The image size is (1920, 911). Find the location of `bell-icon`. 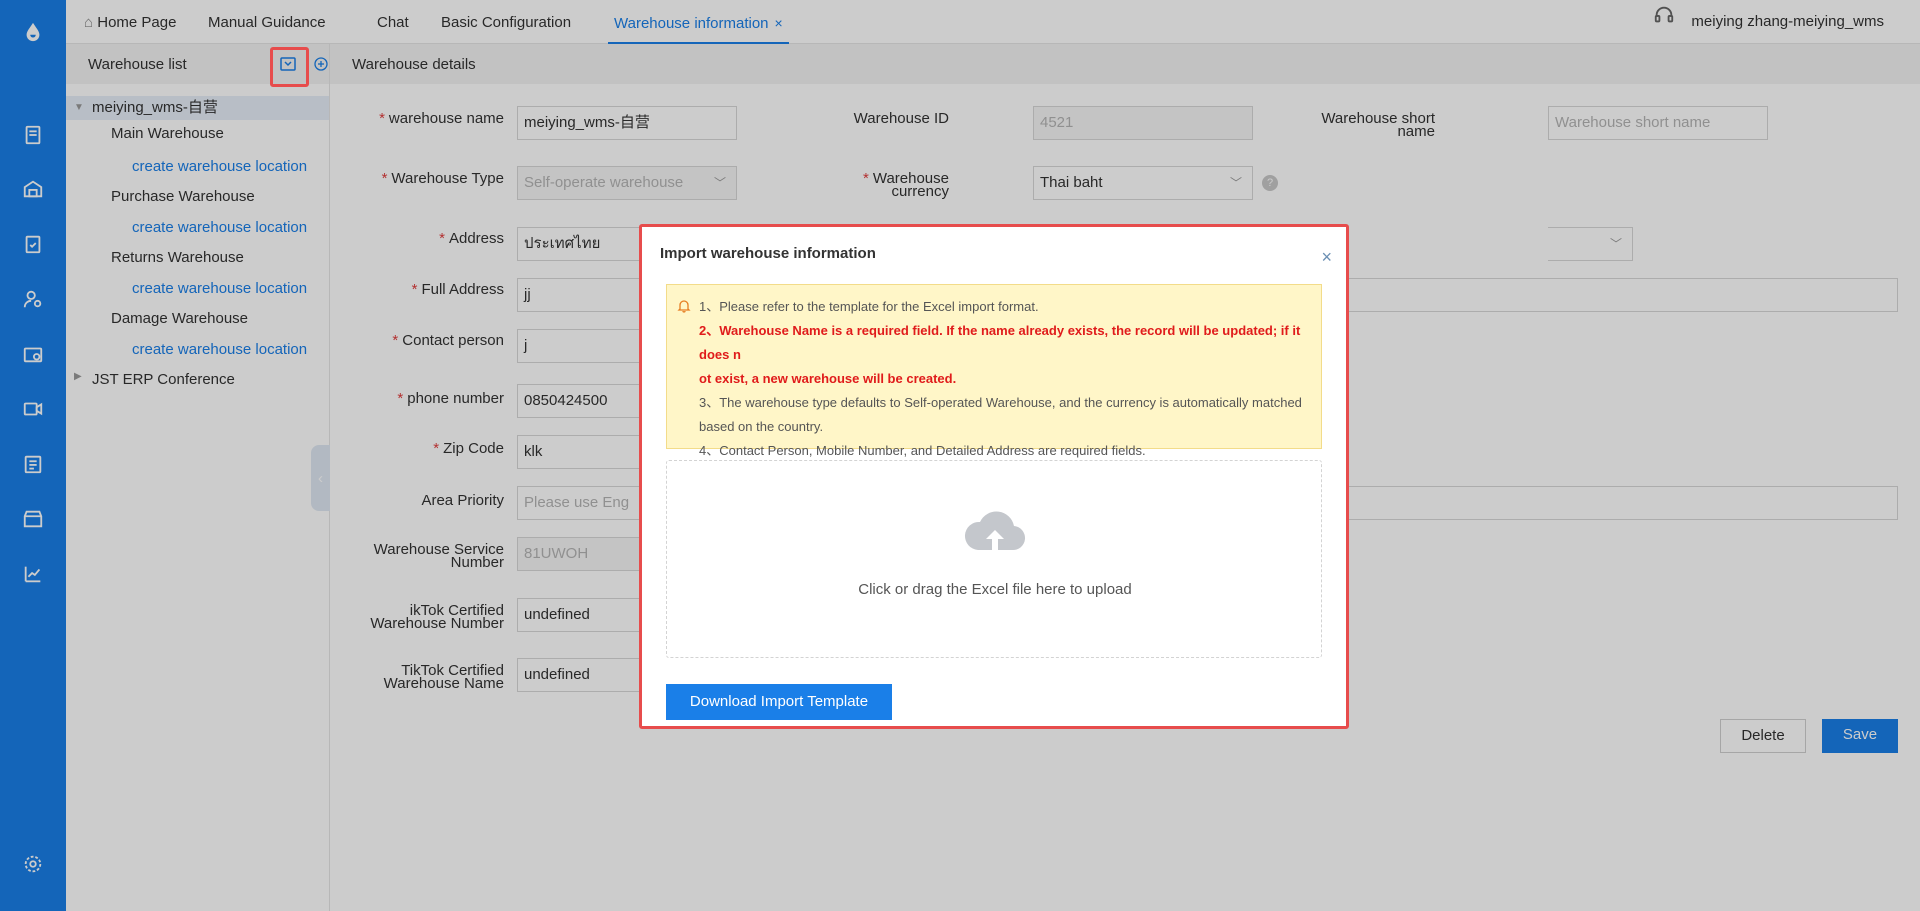

bell-icon is located at coordinates (684, 309).